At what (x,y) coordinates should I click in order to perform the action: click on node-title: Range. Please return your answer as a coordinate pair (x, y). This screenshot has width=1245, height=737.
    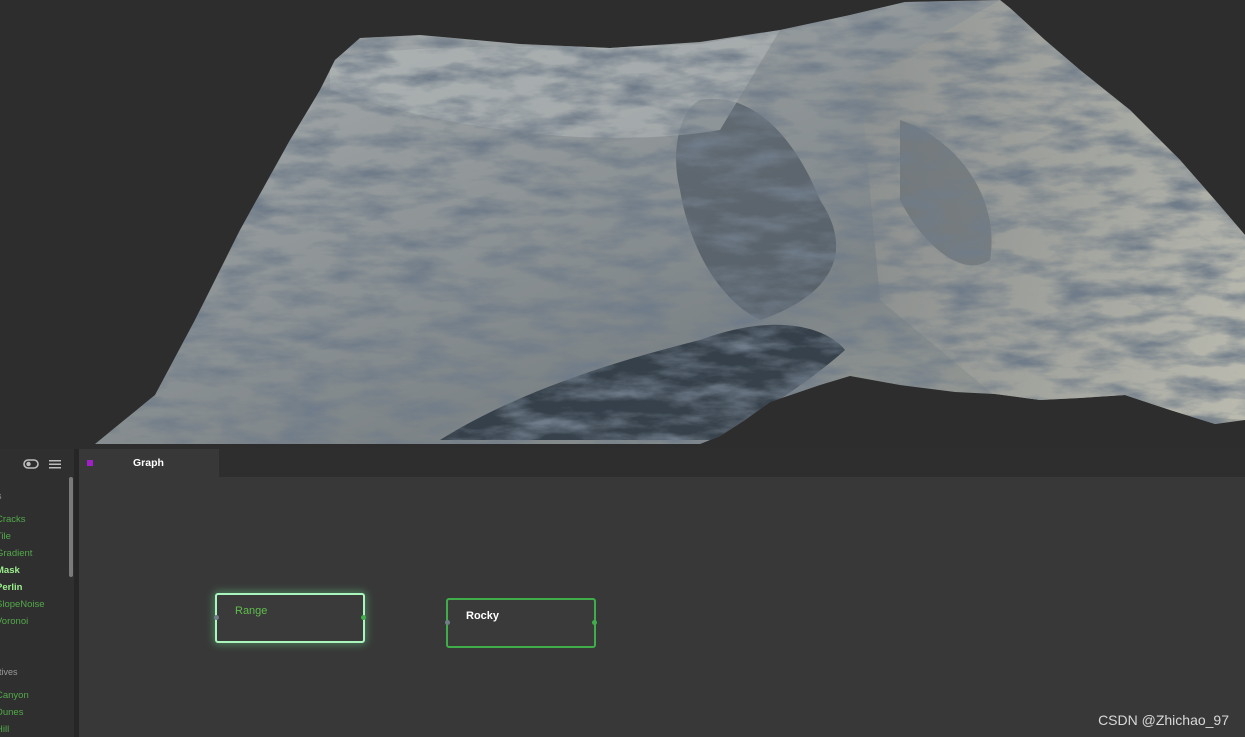
    Looking at the image, I should click on (251, 611).